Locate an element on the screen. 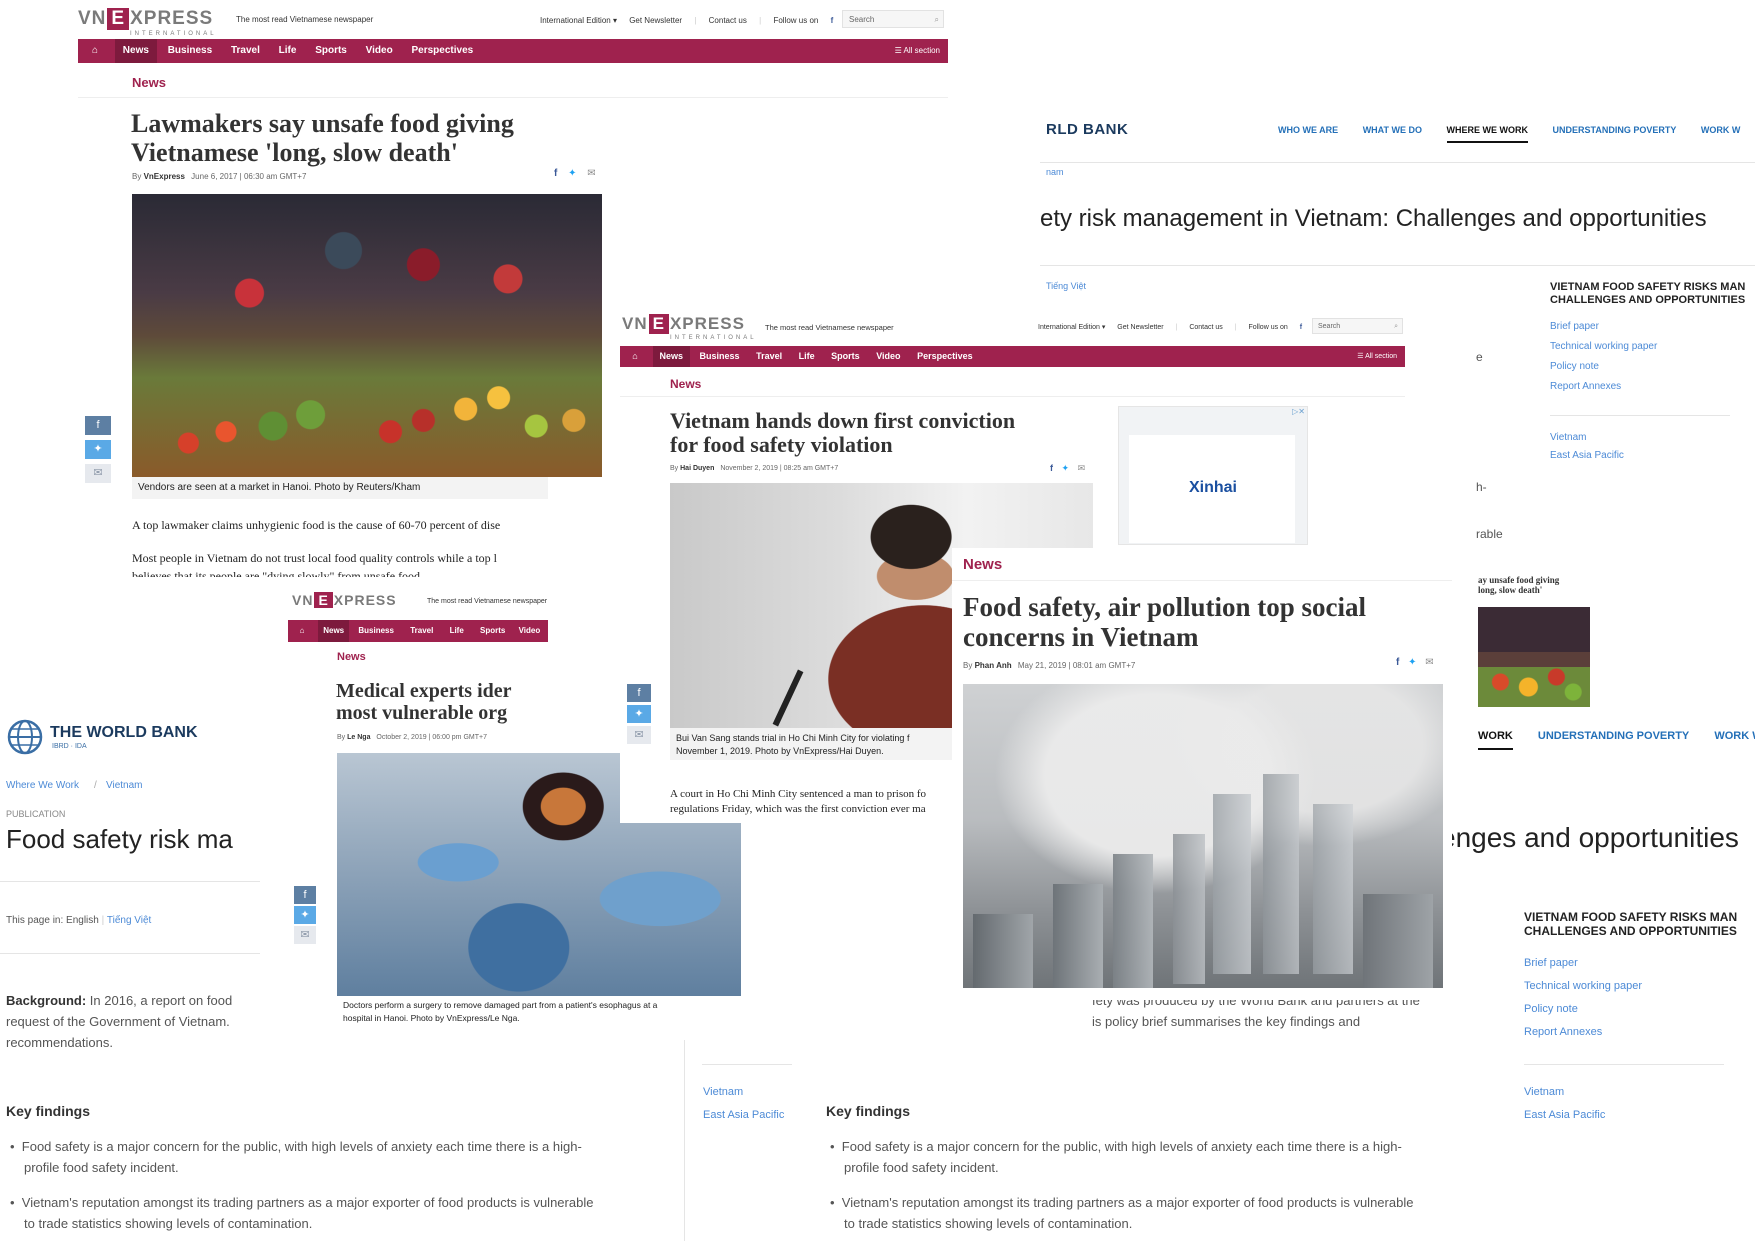 The width and height of the screenshot is (1755, 1241). vnexpress-logo: VN E XPRESS is located at coordinates (344, 600).